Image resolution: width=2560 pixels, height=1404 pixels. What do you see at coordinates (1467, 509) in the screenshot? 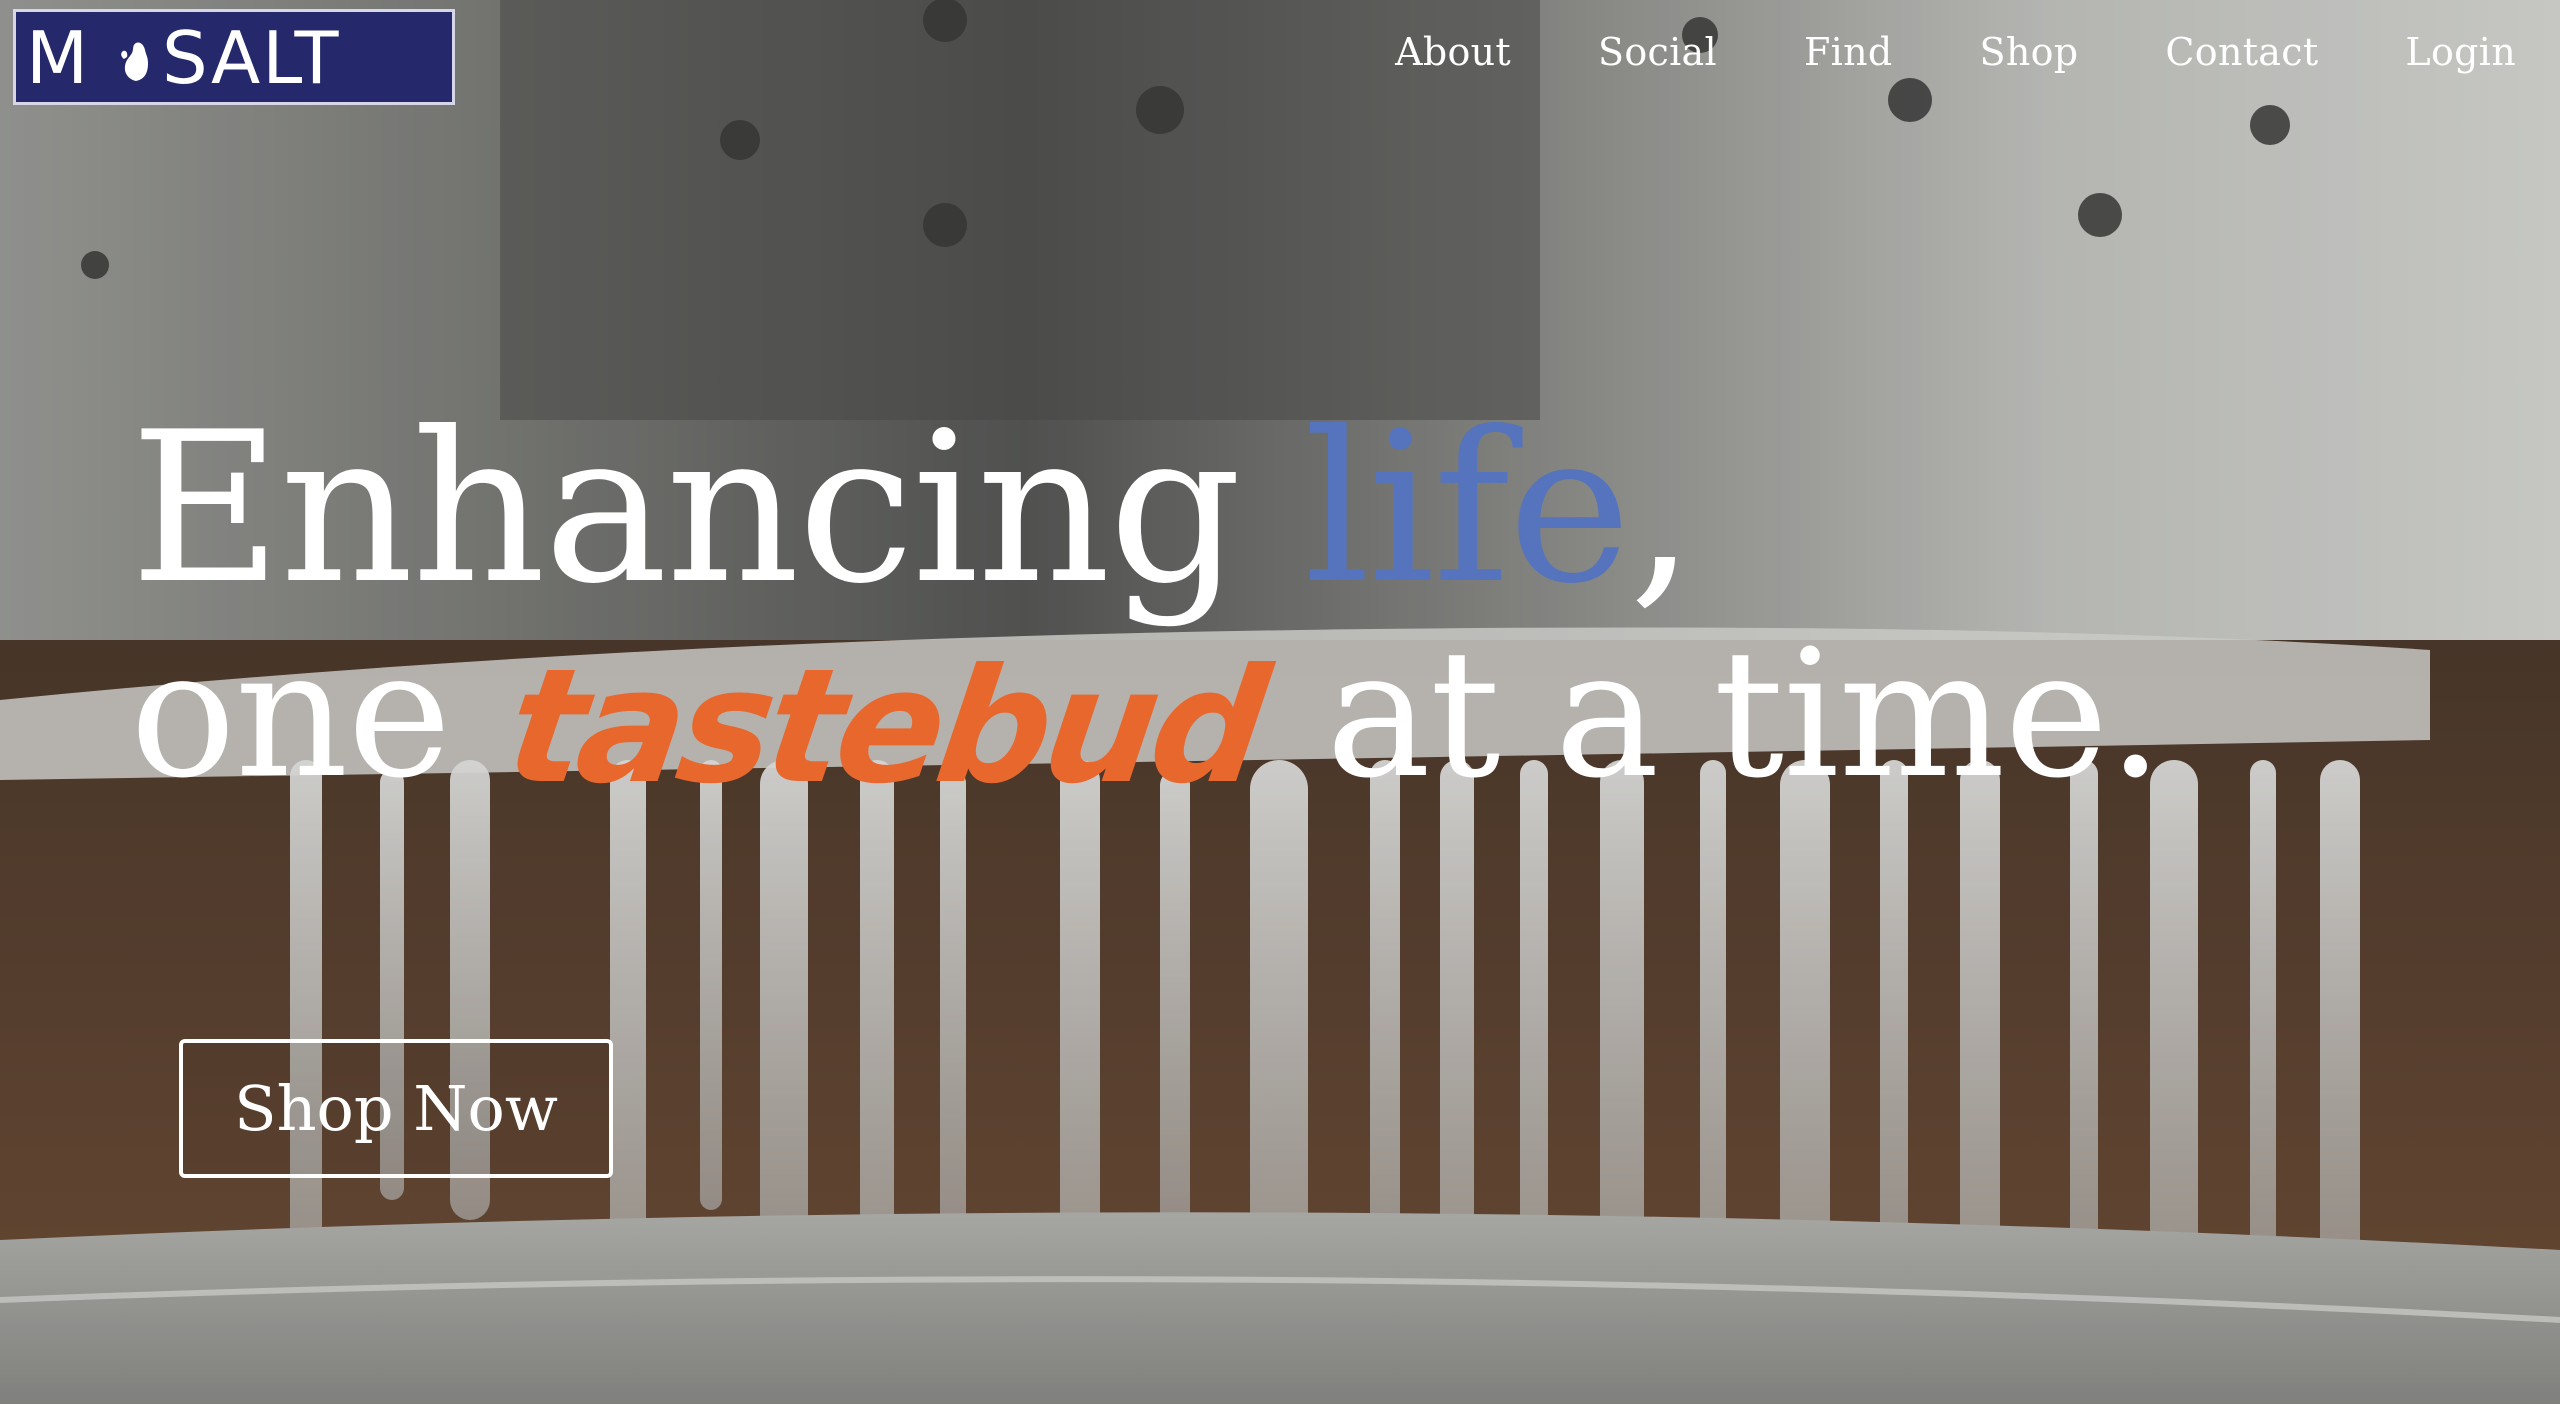
I see `headline-word-life: life` at bounding box center [1467, 509].